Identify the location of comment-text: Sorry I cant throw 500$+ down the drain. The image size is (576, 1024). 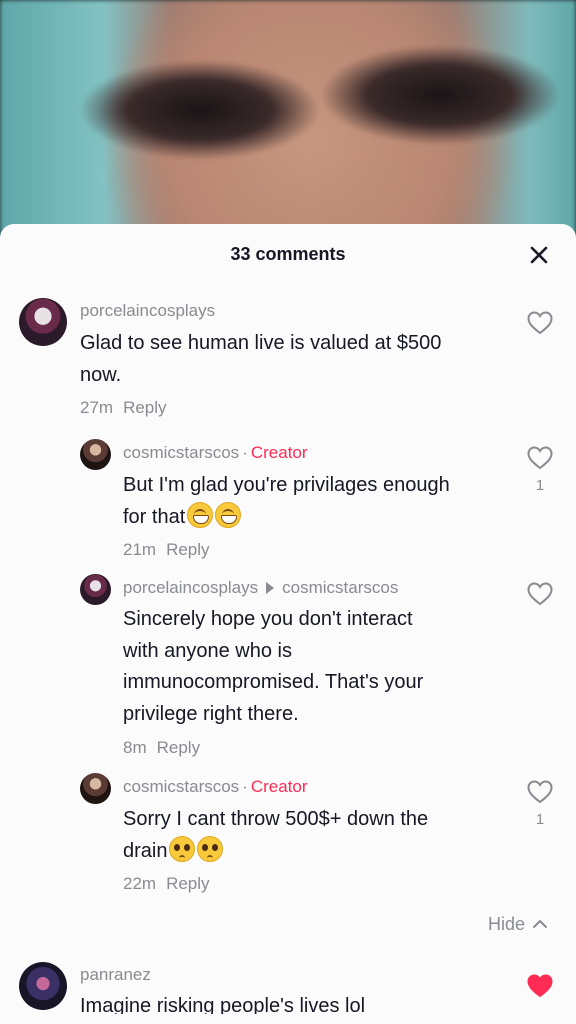
(318, 835).